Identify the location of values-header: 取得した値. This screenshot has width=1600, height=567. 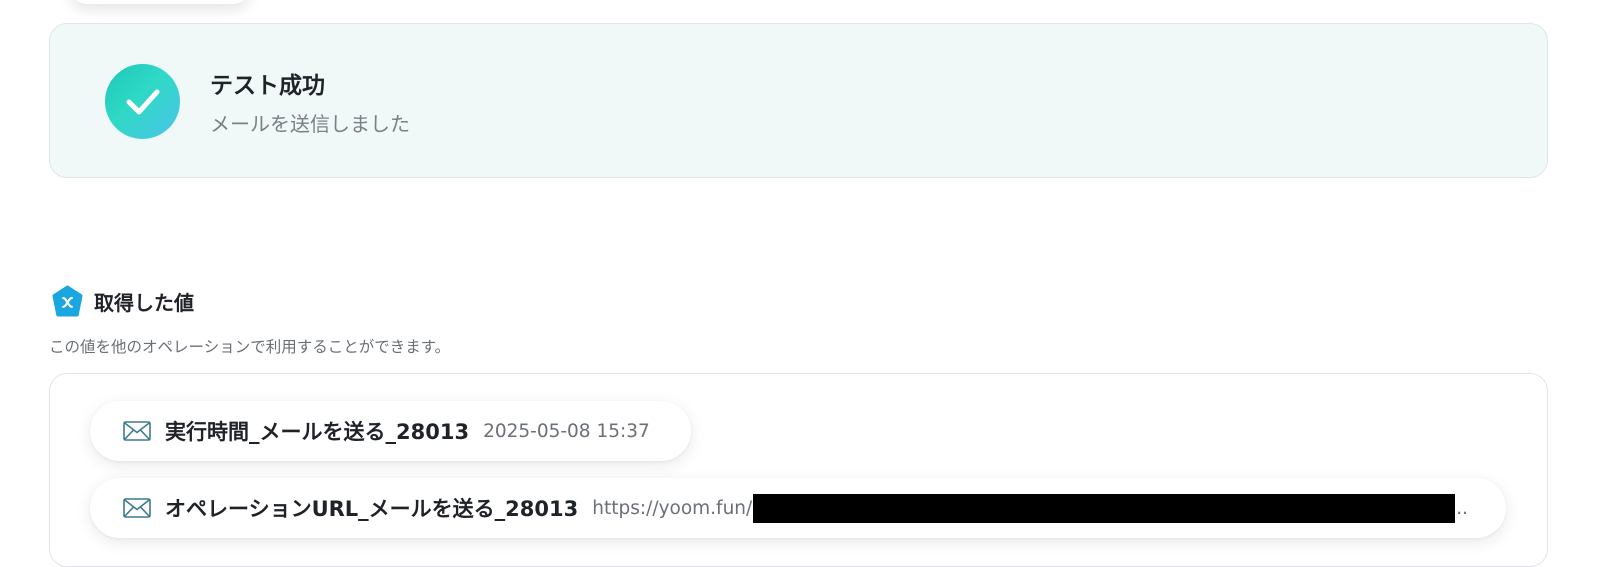
(122, 301).